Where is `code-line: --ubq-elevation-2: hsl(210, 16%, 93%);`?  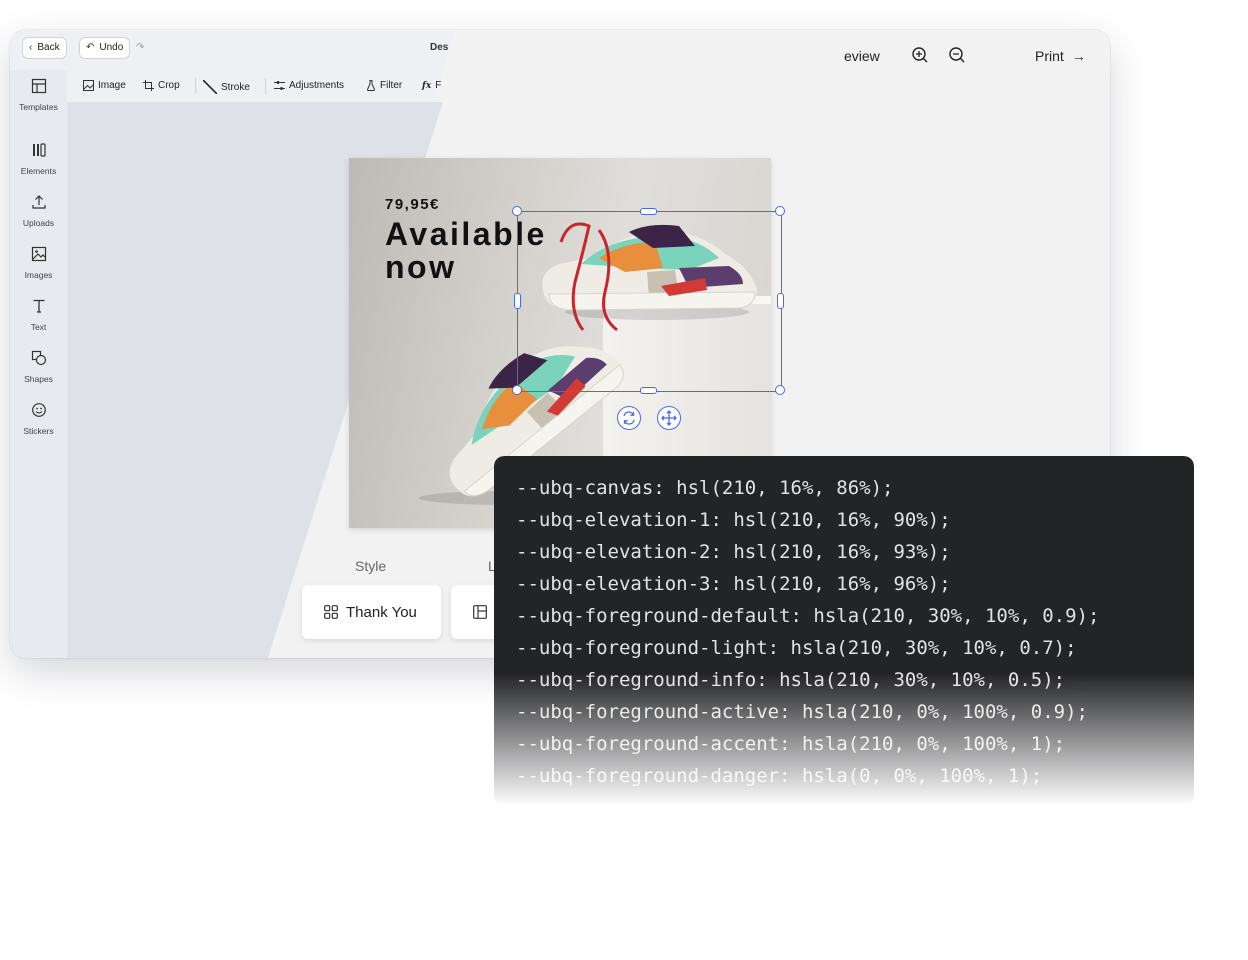
code-line: --ubq-elevation-2: hsl(210, 16%, 93%); is located at coordinates (733, 552).